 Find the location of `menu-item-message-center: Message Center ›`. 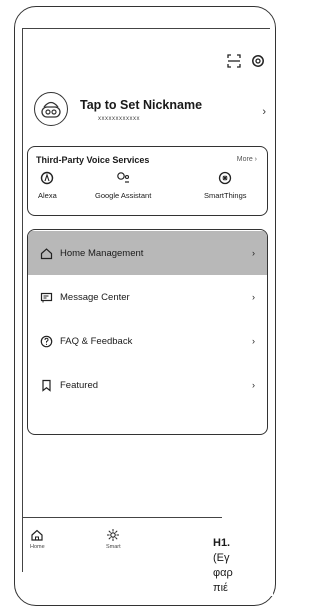

menu-item-message-center: Message Center › is located at coordinates (147, 297).